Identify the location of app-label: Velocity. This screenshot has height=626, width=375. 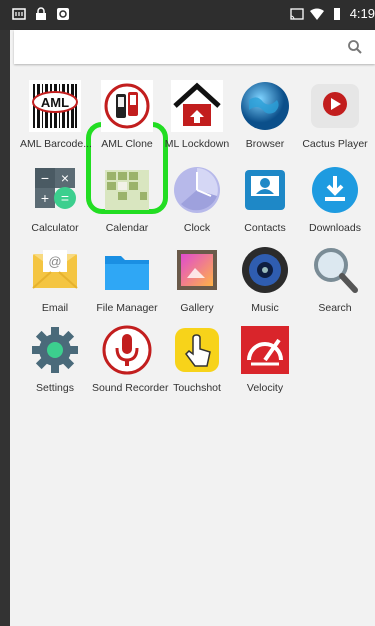
(265, 388).